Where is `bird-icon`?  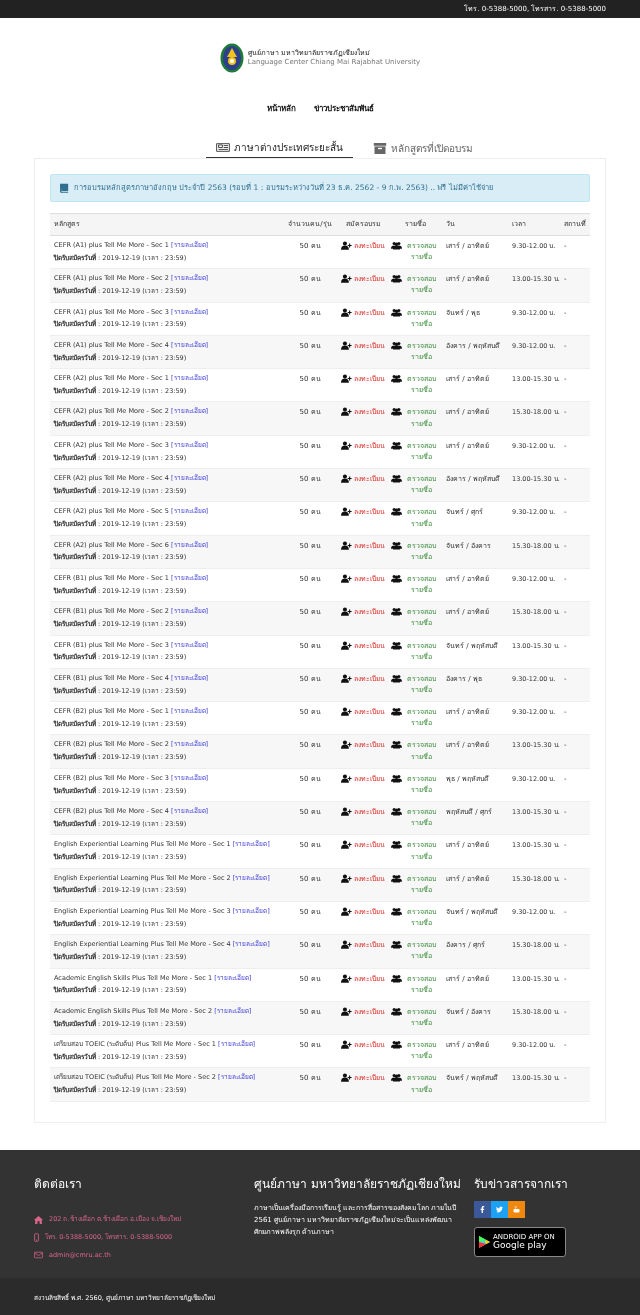 bird-icon is located at coordinates (499, 1209).